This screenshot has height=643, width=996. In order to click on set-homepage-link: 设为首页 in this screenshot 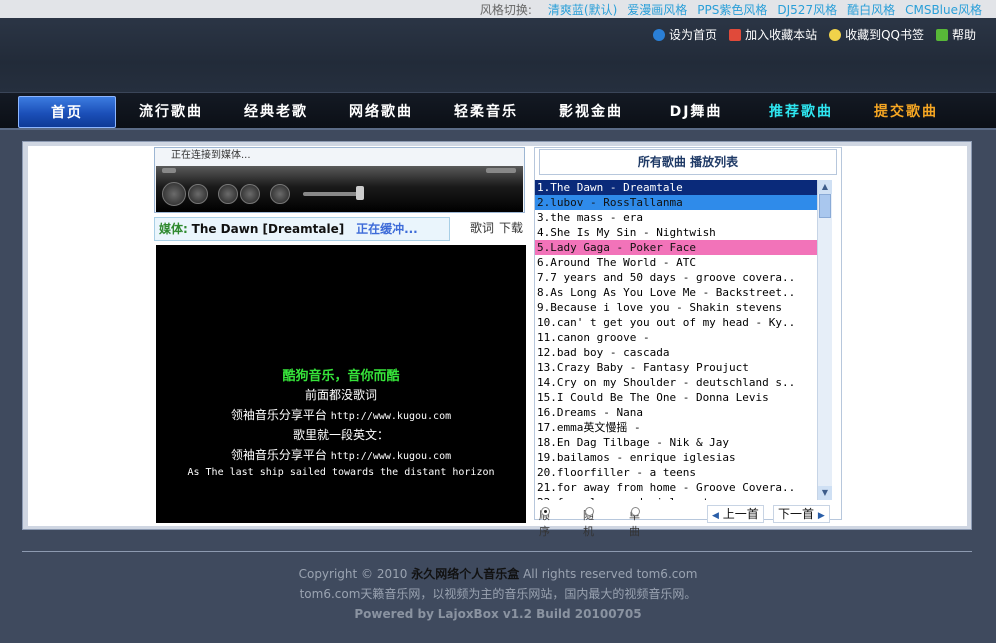, I will do `click(685, 34)`.